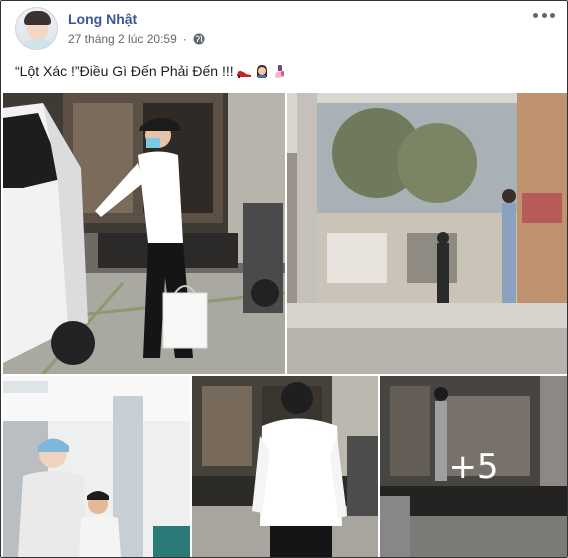 Image resolution: width=568 pixels, height=558 pixels. I want to click on woman-emoji, so click(261, 71).